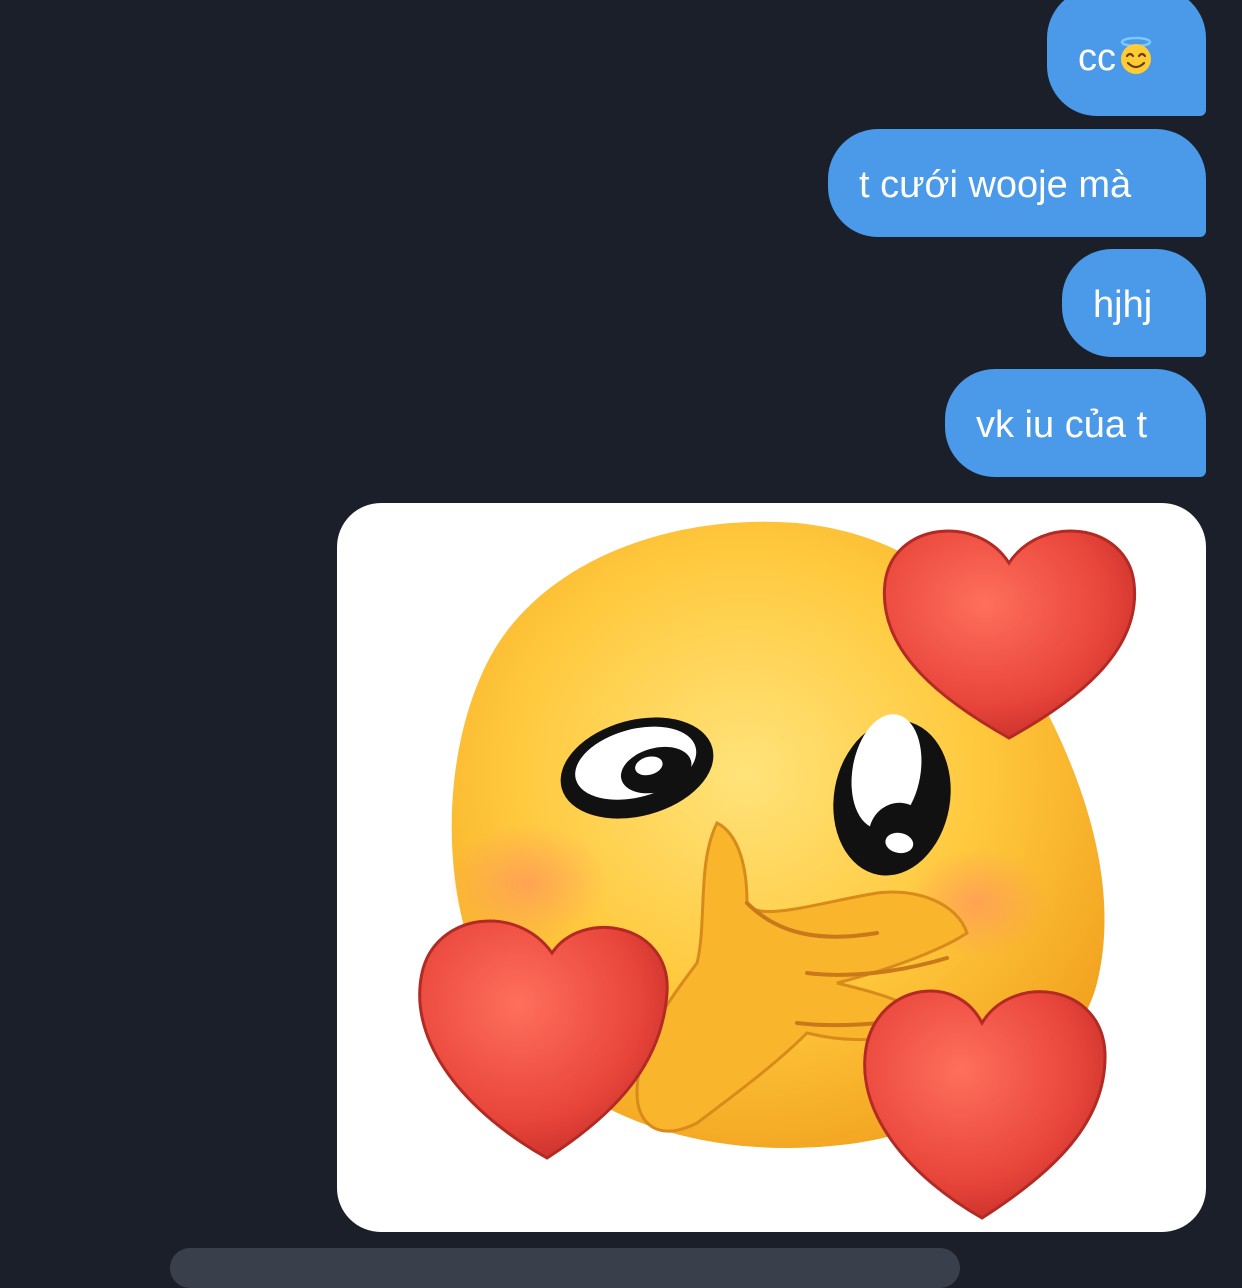 Image resolution: width=1242 pixels, height=1288 pixels. I want to click on smiling-face-with-halo-icon, so click(1136, 55).